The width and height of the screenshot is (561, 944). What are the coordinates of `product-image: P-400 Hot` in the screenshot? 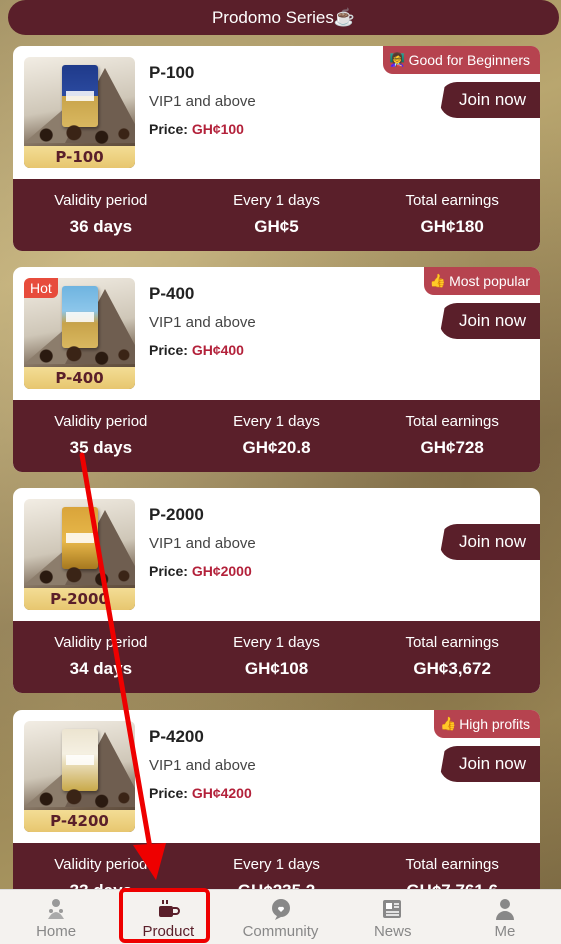 It's located at (79, 333).